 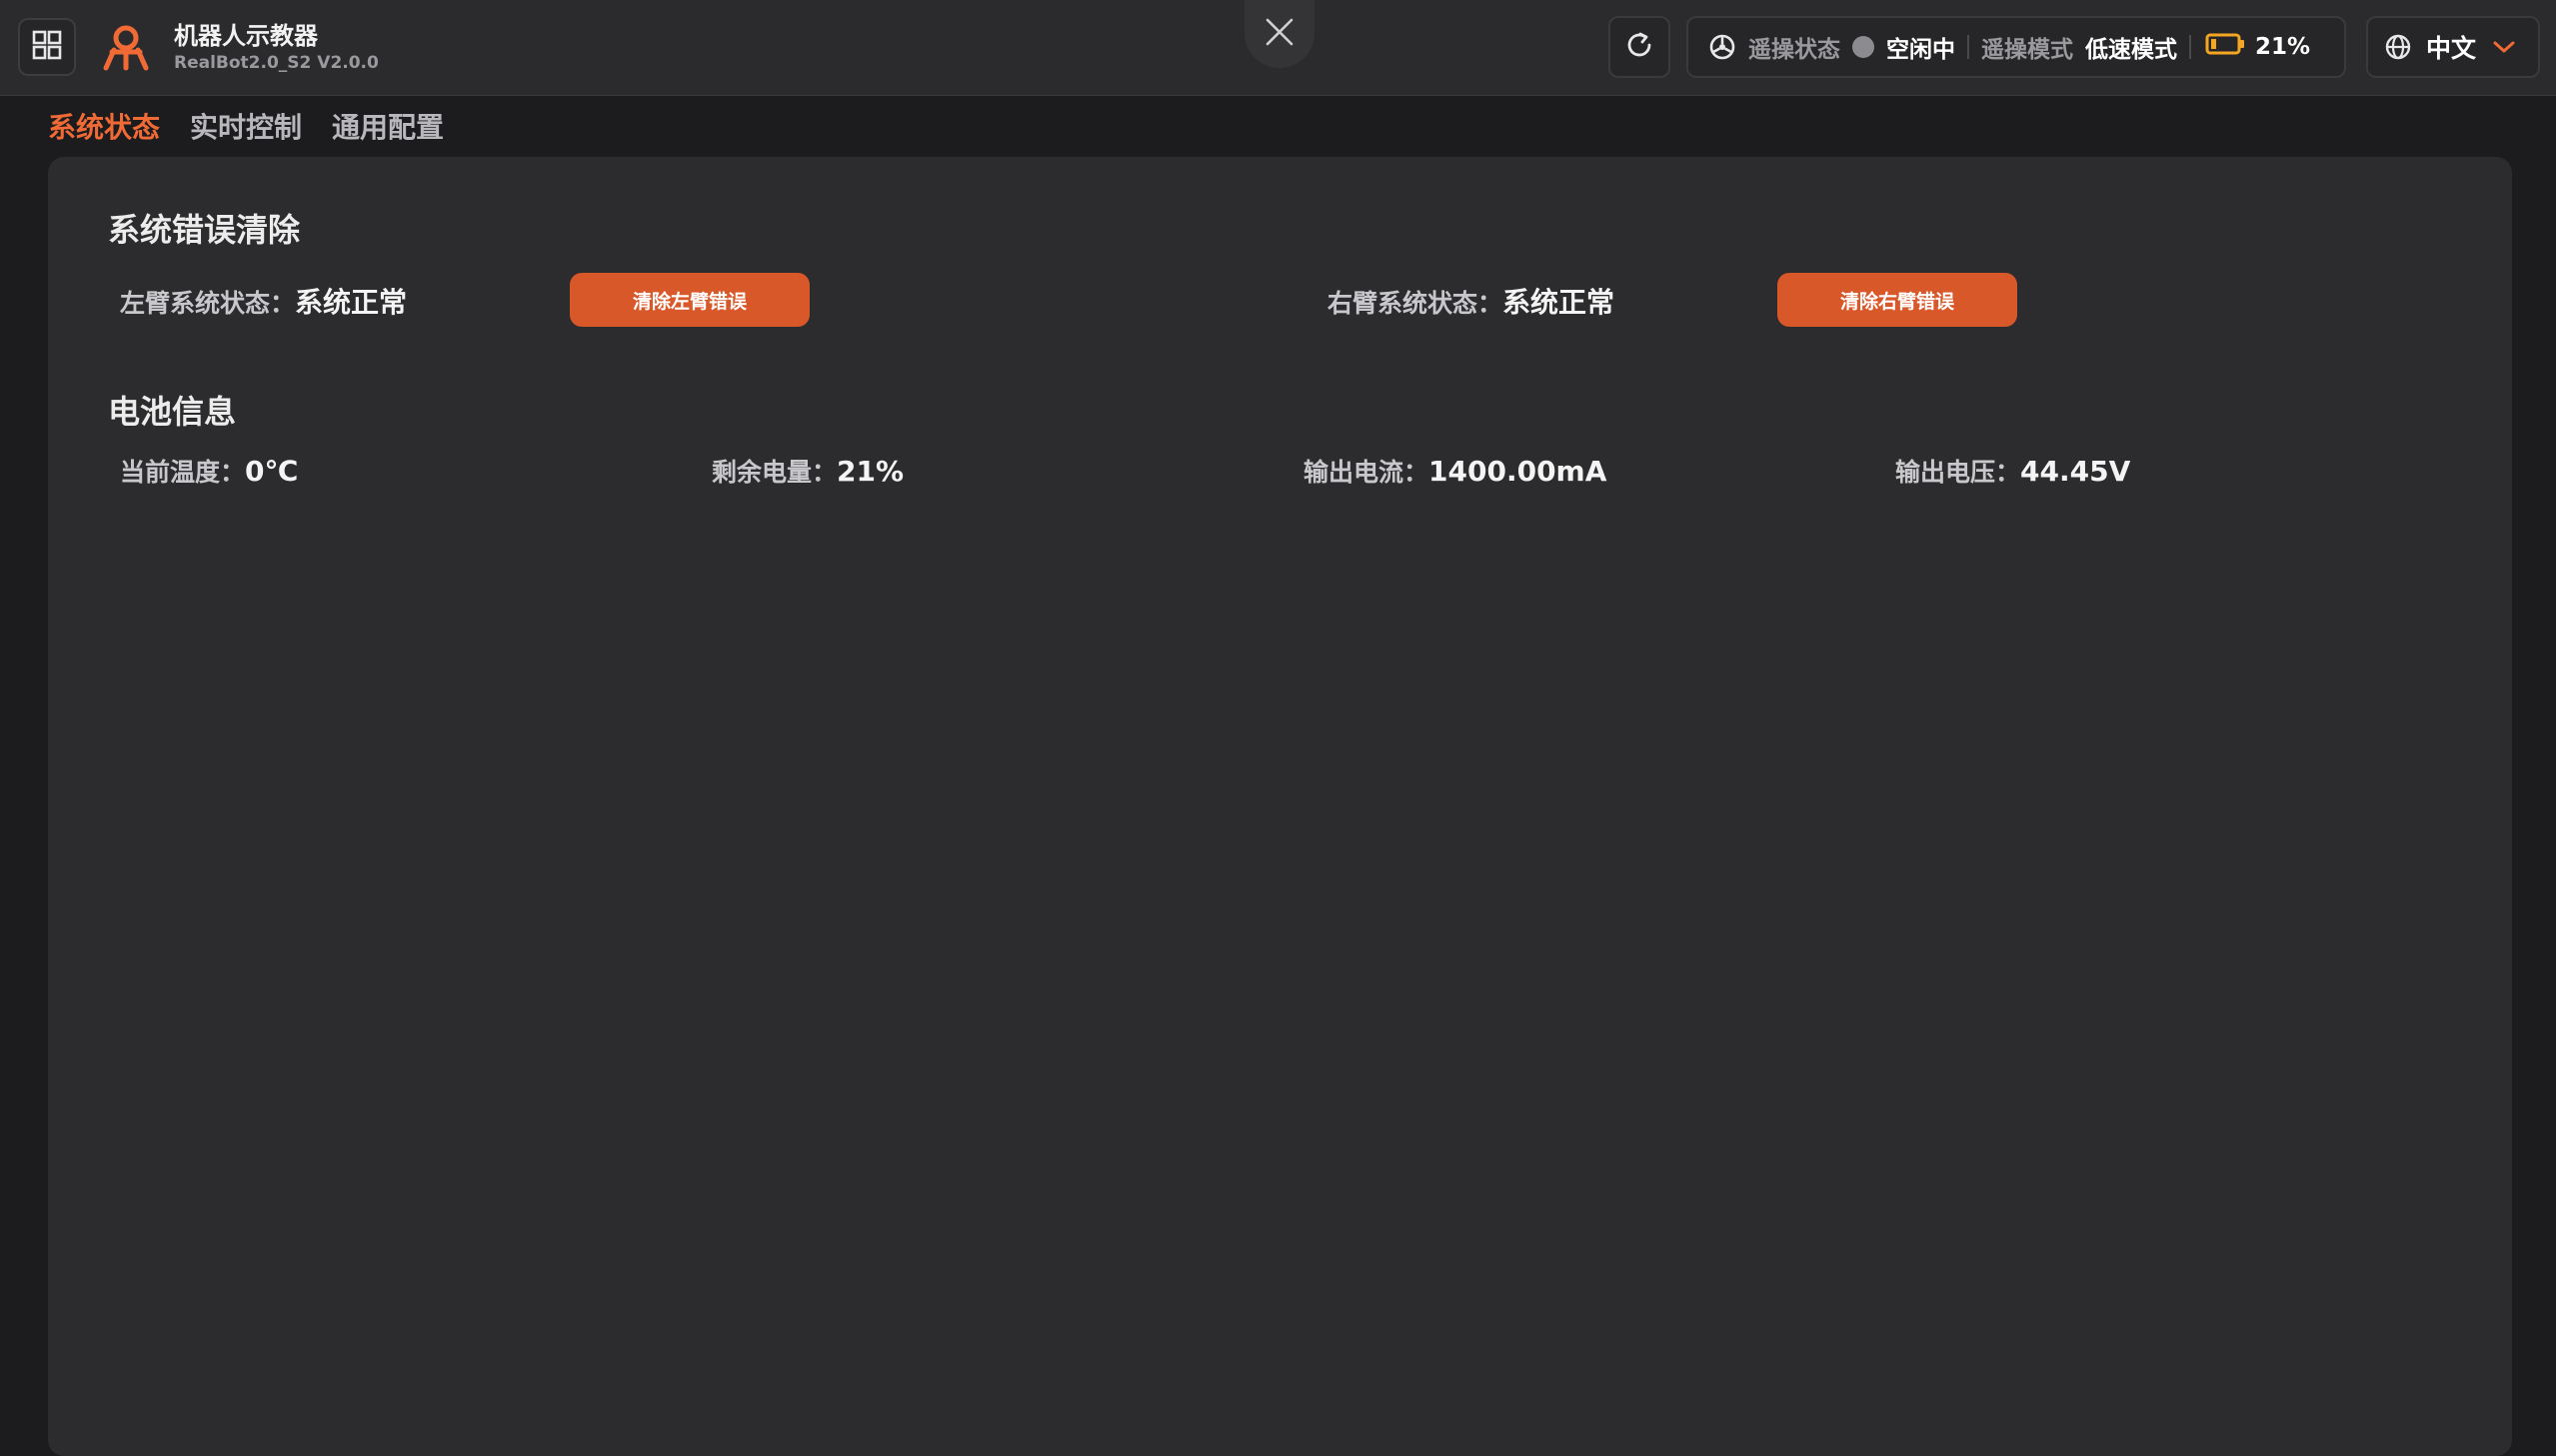 What do you see at coordinates (351, 302) in the screenshot?
I see `left-arm-status-value: 系统正常` at bounding box center [351, 302].